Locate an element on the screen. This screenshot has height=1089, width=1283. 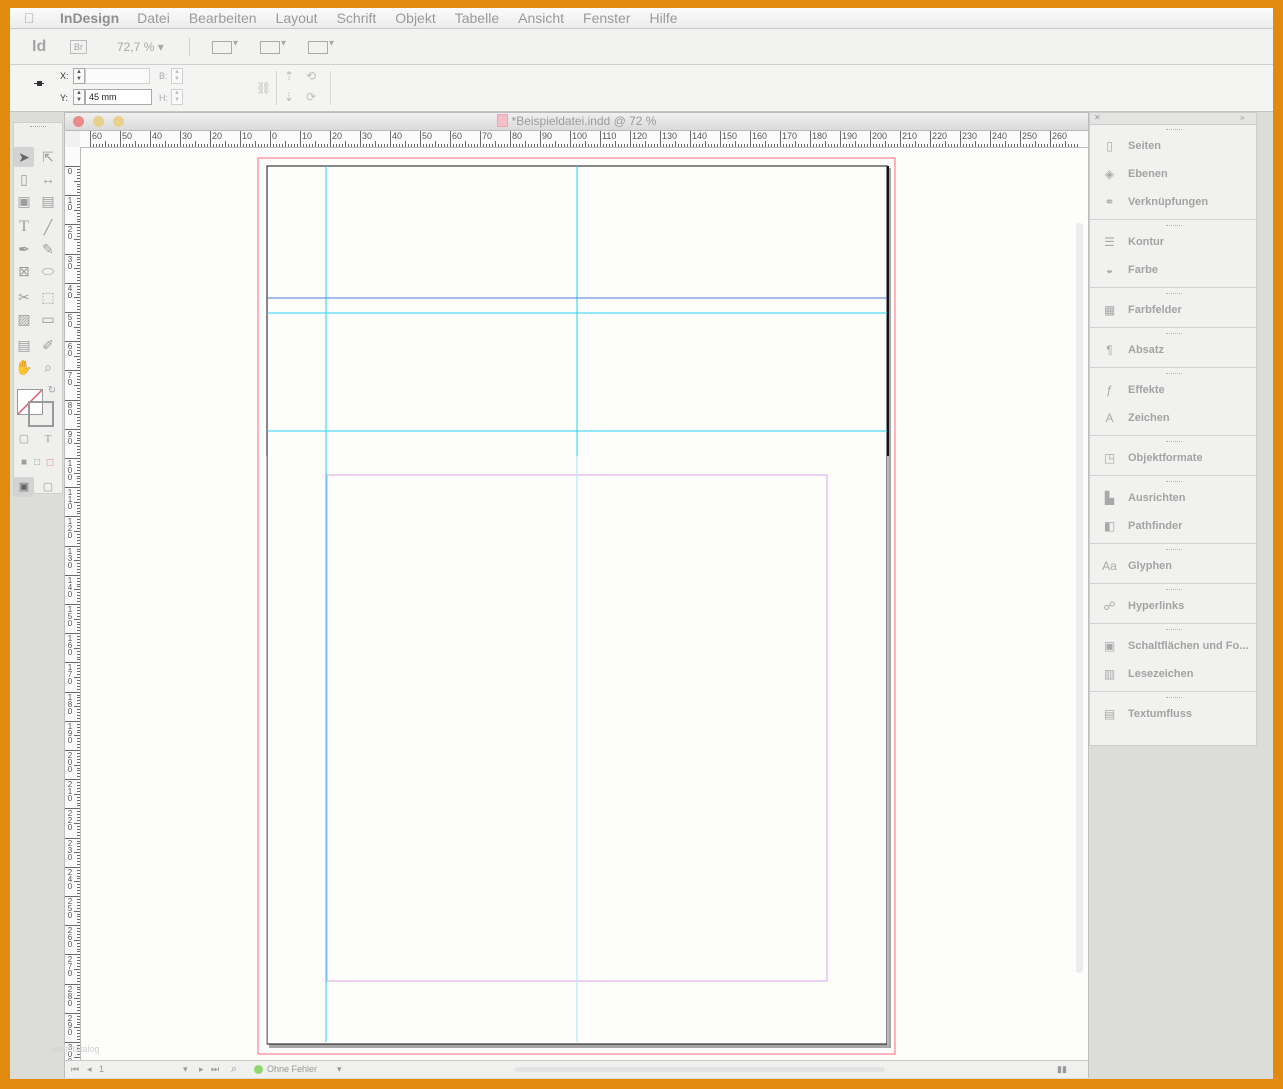
panel-tab-effects: ƒ Effekte is located at coordinates (1173, 390).